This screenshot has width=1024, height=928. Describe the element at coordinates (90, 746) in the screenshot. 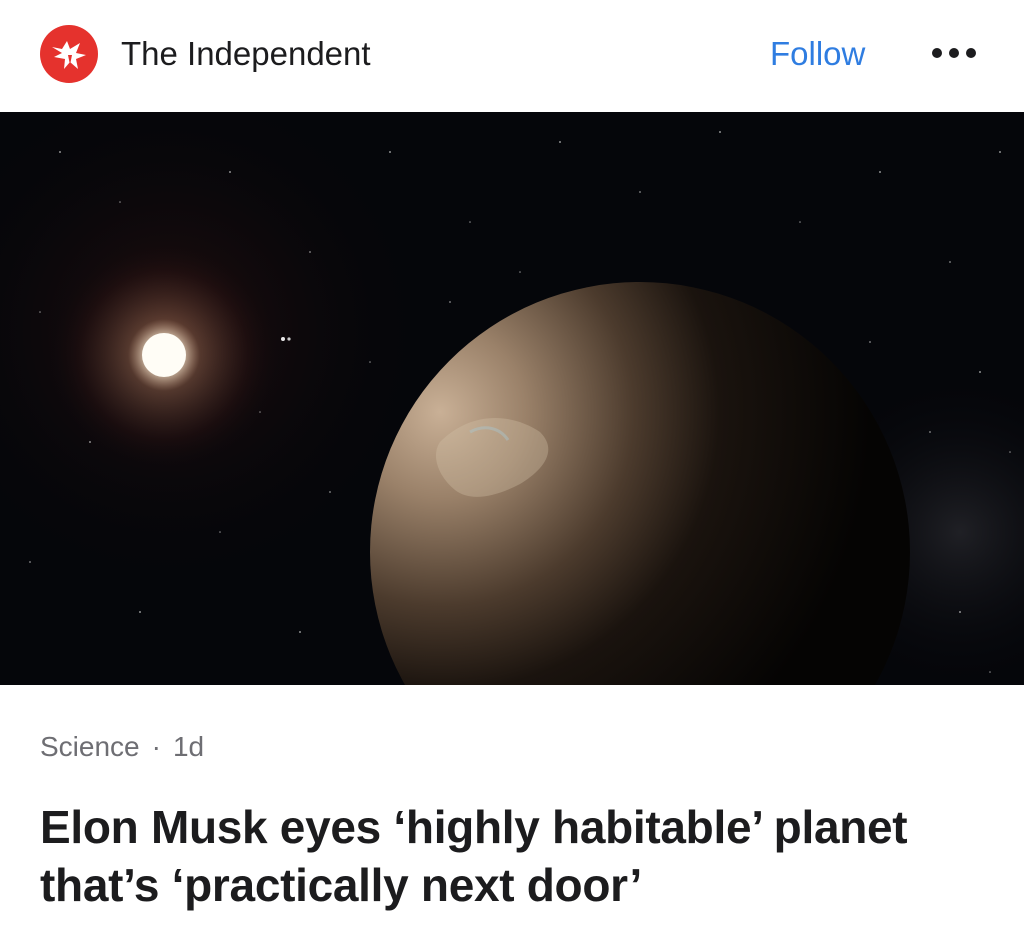

I see `article-category: Science` at that location.